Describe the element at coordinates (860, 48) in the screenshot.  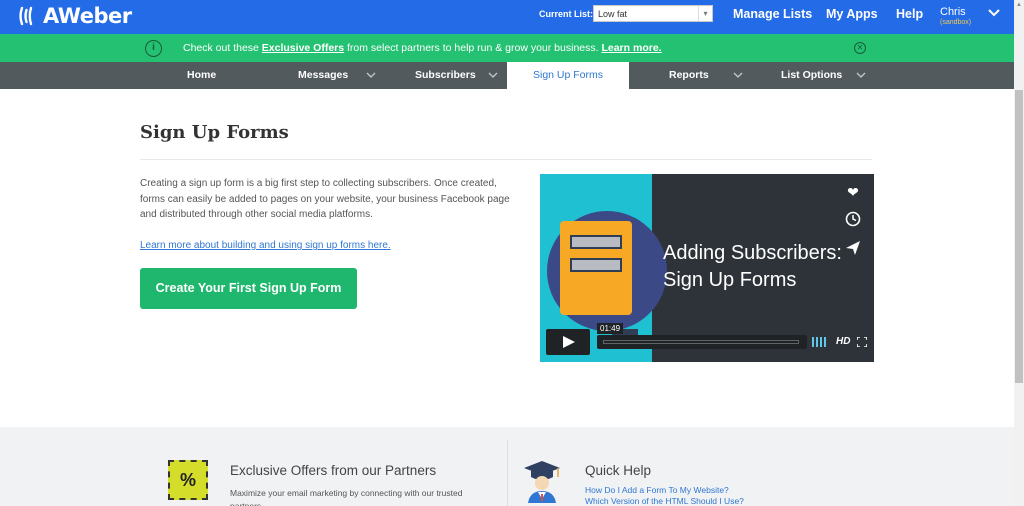
I see `close-icon: ✕` at that location.